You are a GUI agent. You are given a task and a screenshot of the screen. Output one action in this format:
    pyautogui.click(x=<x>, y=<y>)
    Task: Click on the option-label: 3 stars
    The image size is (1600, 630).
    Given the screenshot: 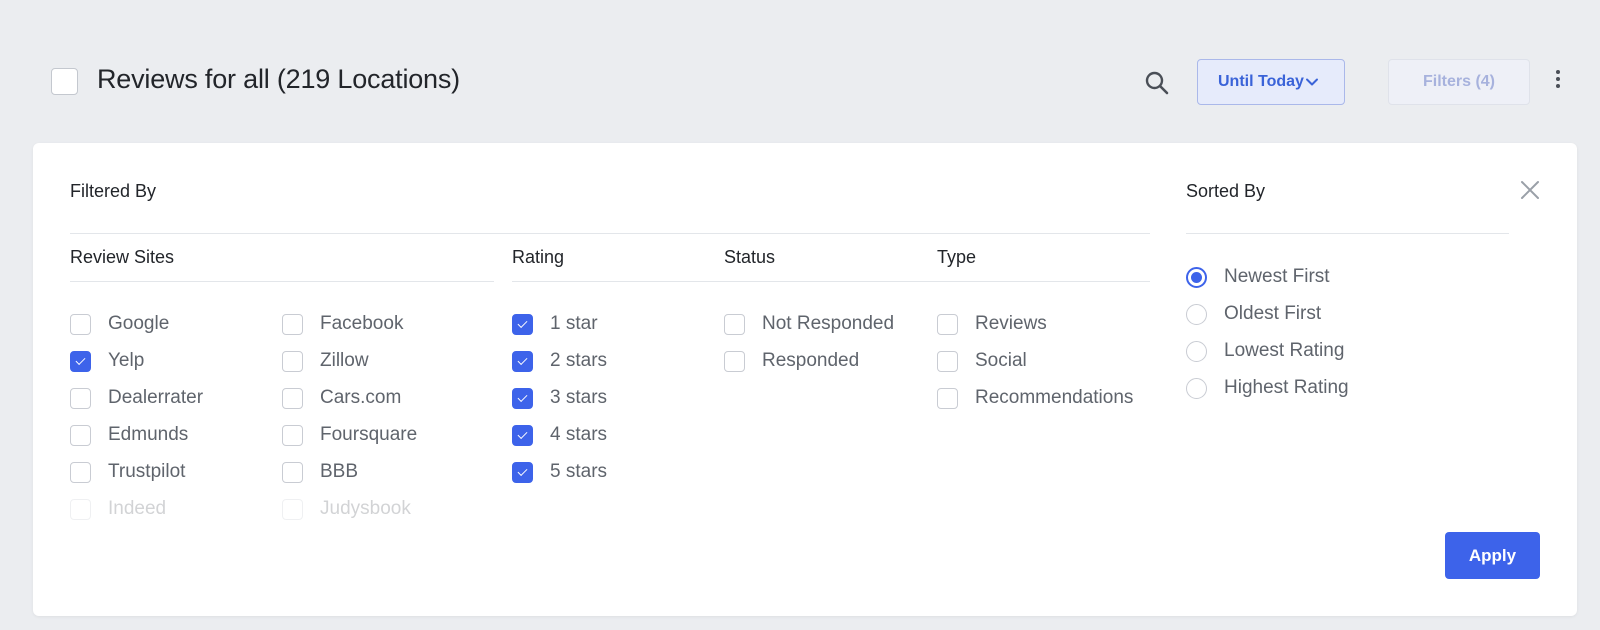 What is the action you would take?
    pyautogui.click(x=579, y=397)
    